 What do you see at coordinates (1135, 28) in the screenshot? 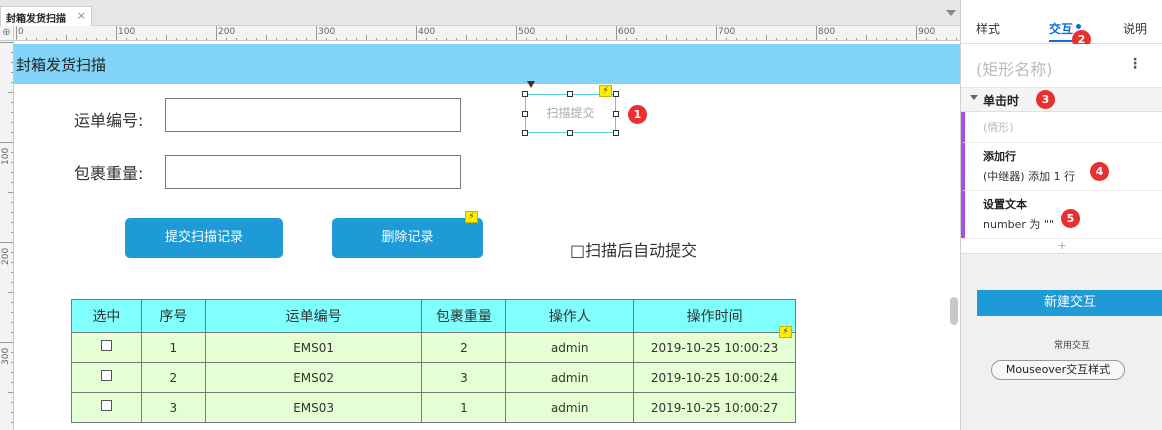
I see `tab-notes: 说明` at bounding box center [1135, 28].